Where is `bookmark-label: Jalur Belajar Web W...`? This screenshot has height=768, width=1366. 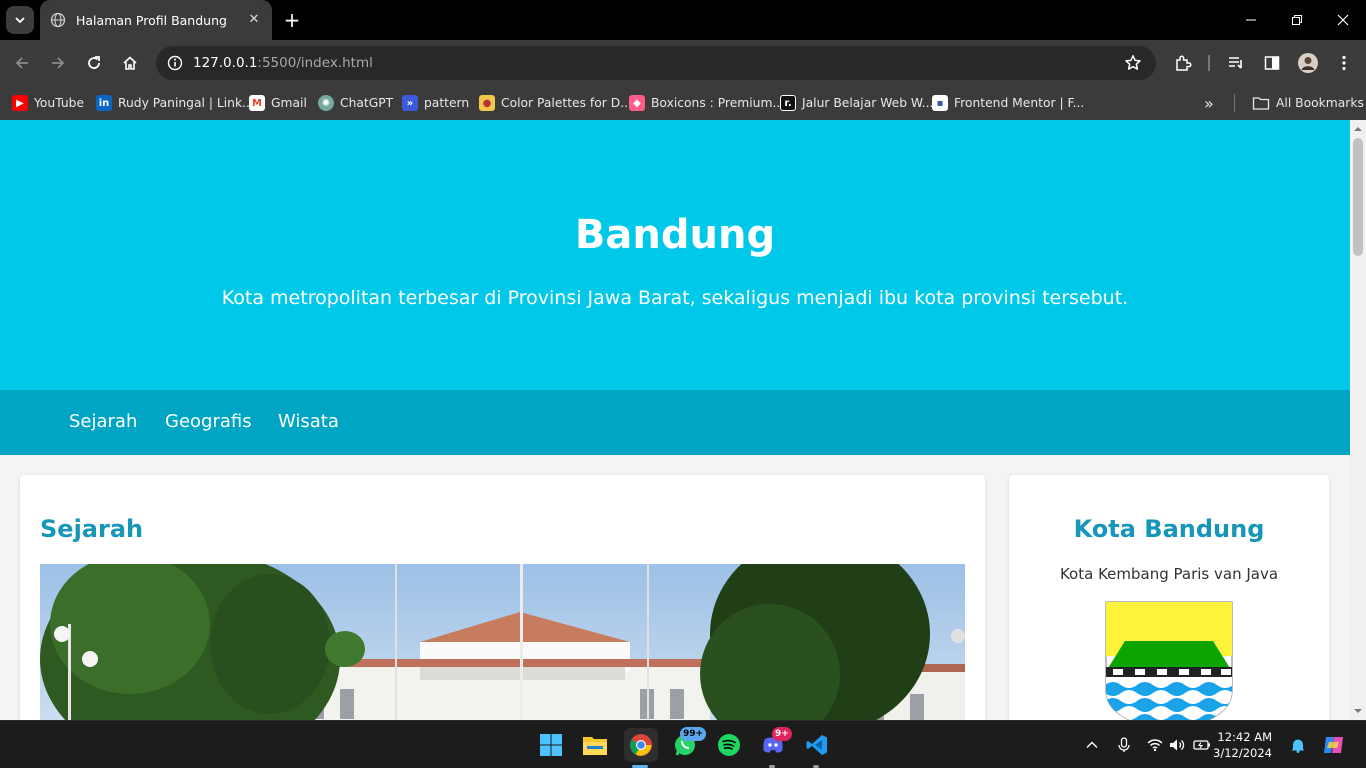
bookmark-label: Jalur Belajar Web W... is located at coordinates (868, 103).